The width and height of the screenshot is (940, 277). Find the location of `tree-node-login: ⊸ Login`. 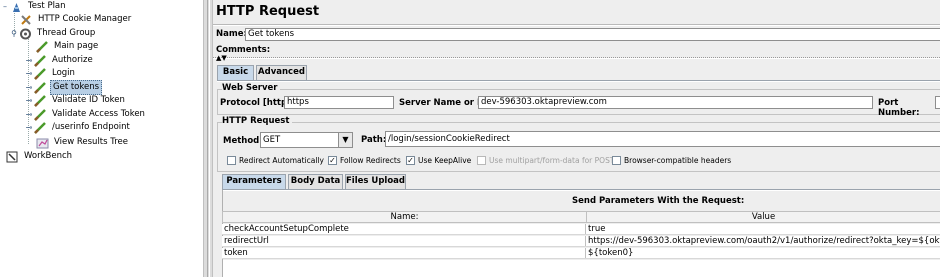

tree-node-login: ⊸ Login is located at coordinates (50, 73).